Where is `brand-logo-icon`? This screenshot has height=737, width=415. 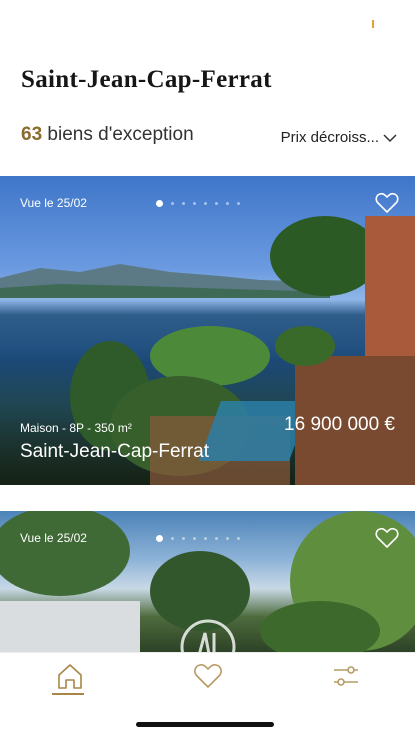
brand-logo-icon is located at coordinates (208, 635).